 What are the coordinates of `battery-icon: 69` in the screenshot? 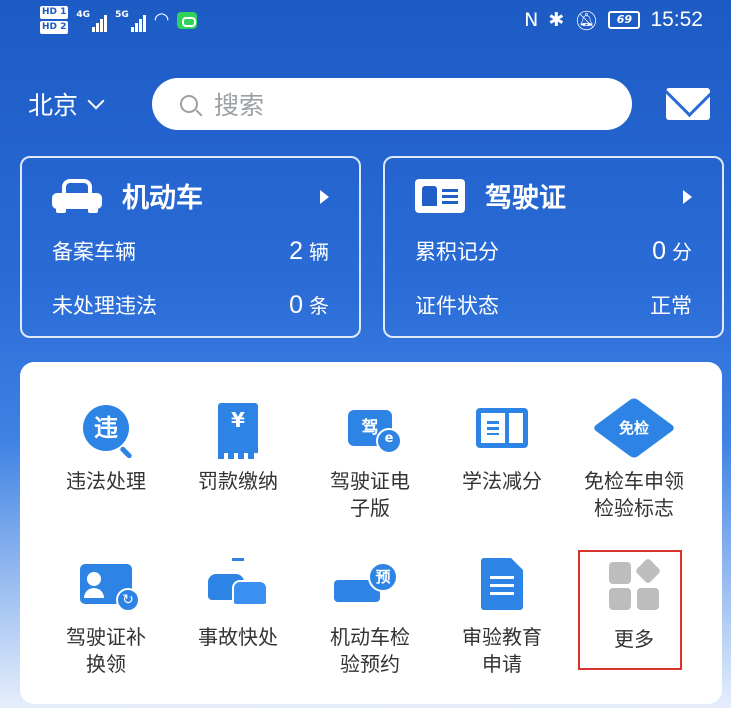 It's located at (624, 20).